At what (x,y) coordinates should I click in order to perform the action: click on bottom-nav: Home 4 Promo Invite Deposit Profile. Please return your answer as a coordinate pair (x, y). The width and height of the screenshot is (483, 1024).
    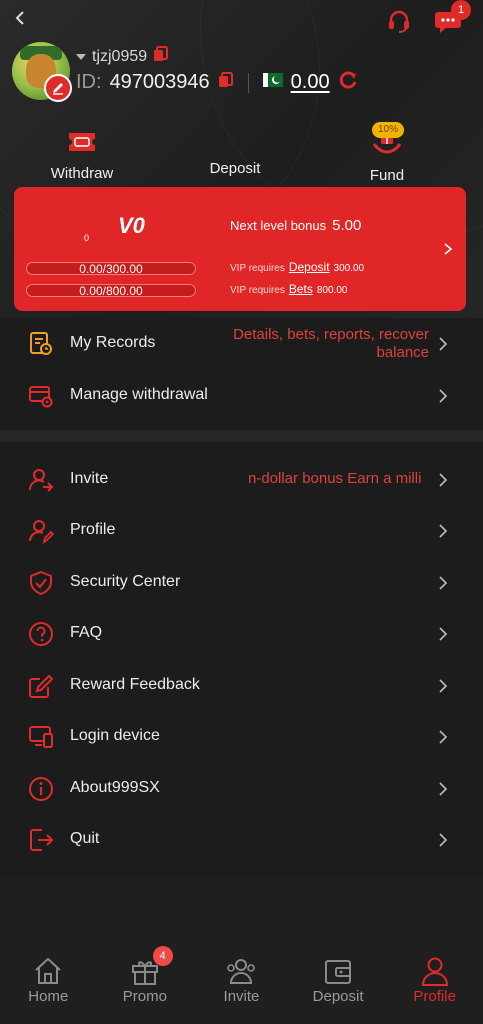
    Looking at the image, I should click on (241, 985).